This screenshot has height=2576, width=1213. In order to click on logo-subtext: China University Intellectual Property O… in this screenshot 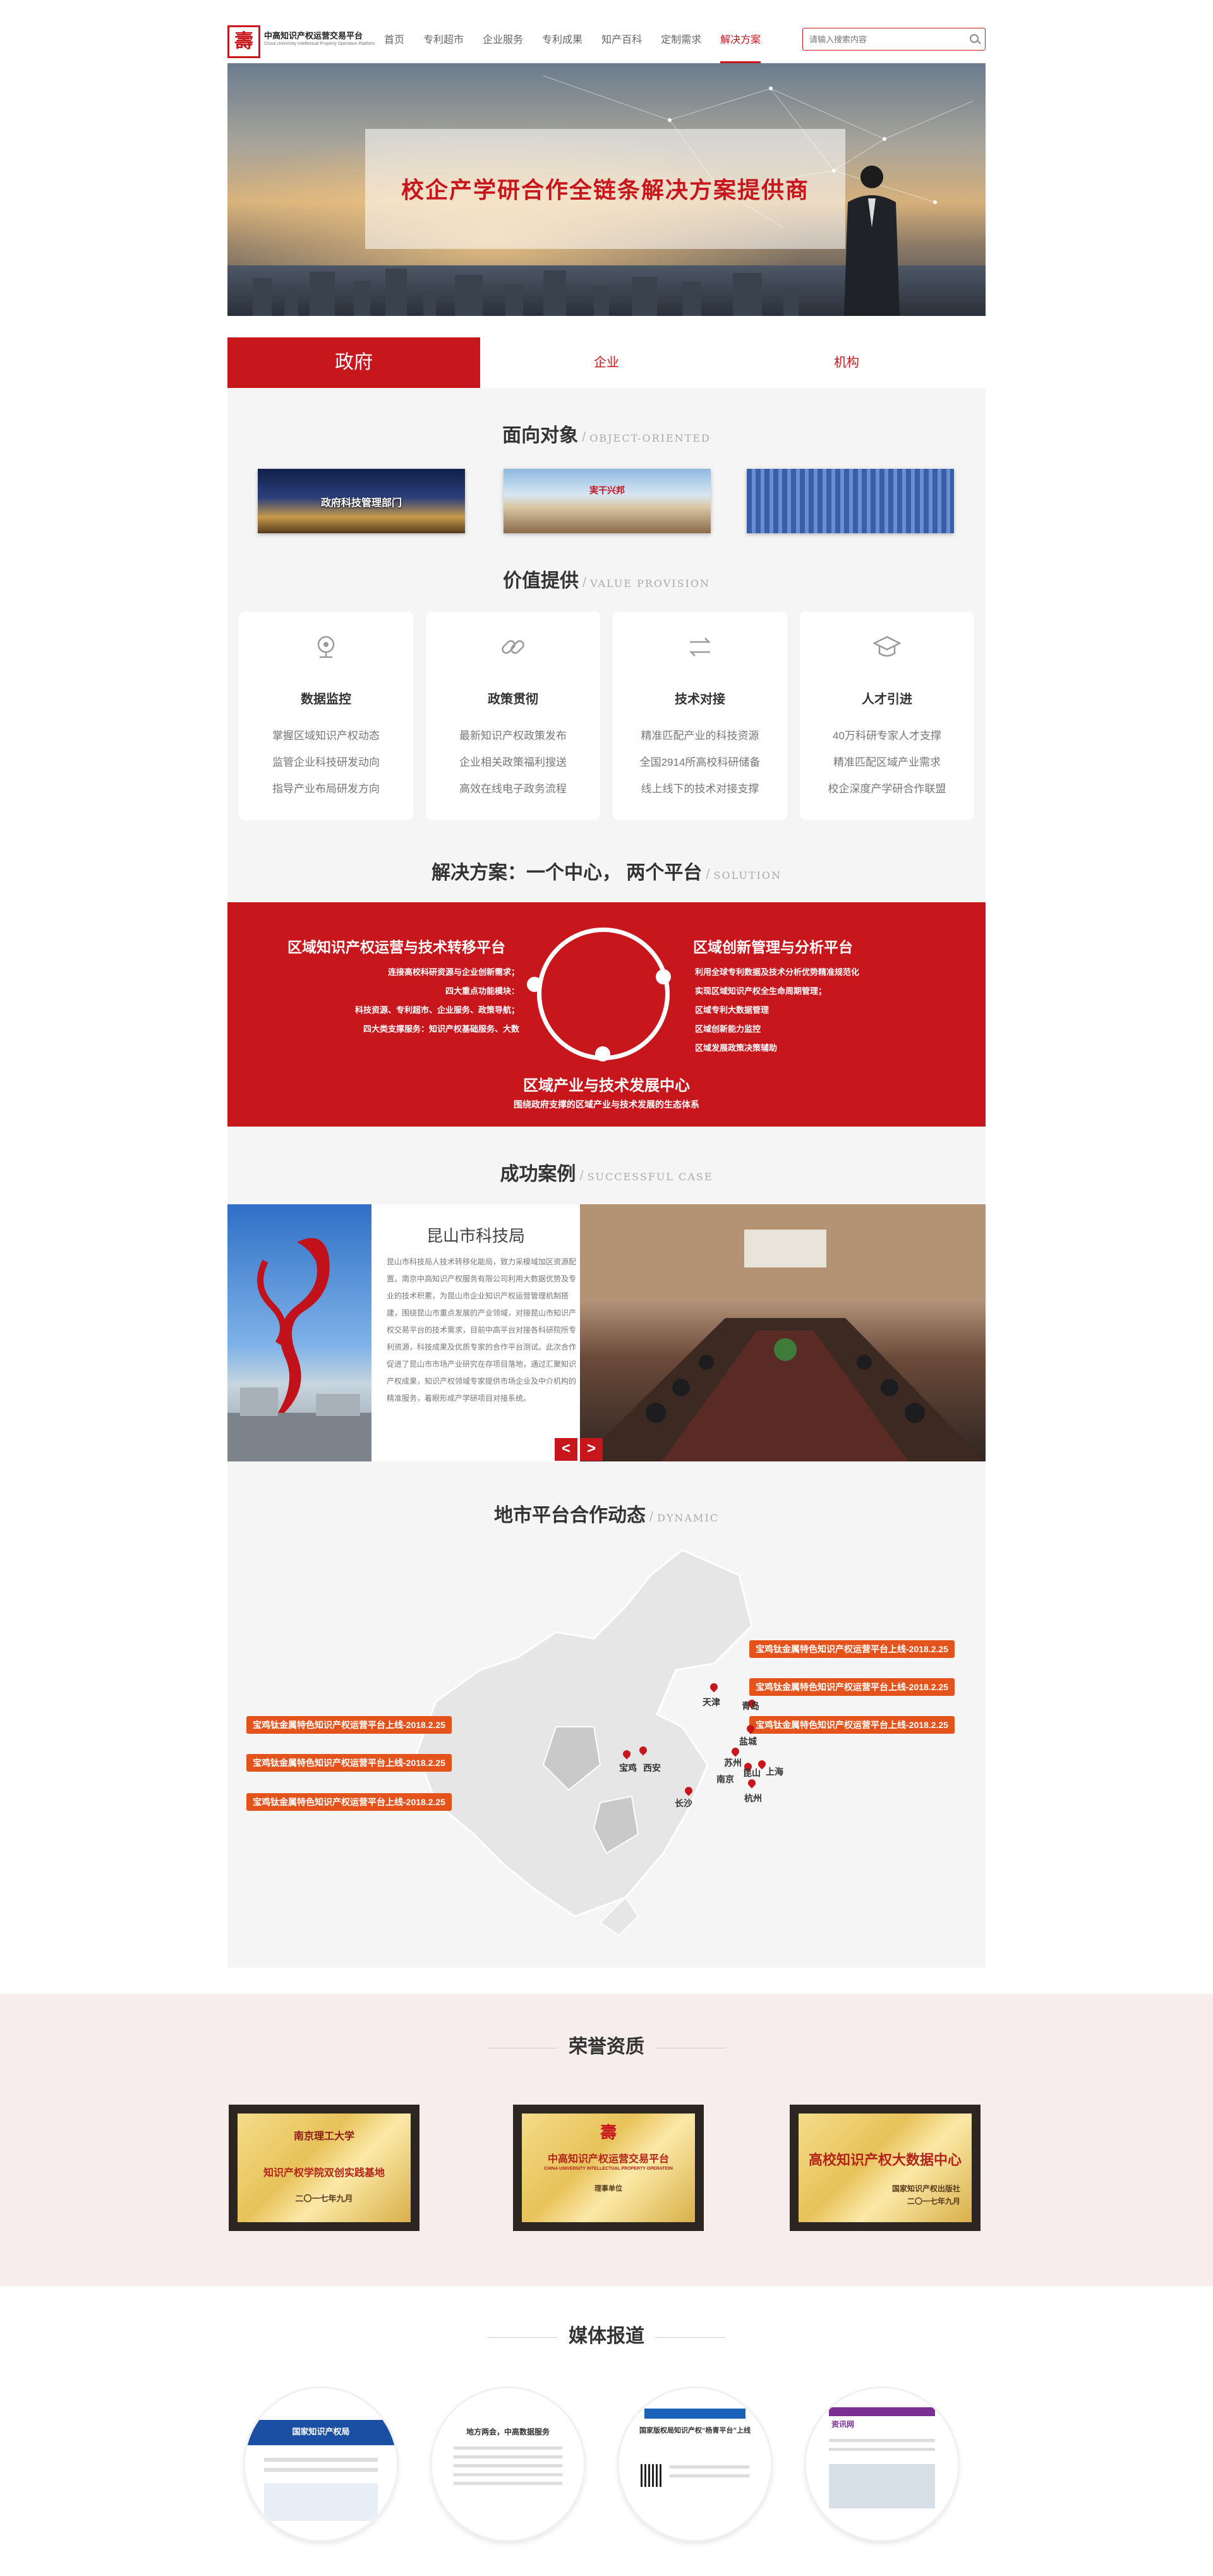, I will do `click(319, 44)`.